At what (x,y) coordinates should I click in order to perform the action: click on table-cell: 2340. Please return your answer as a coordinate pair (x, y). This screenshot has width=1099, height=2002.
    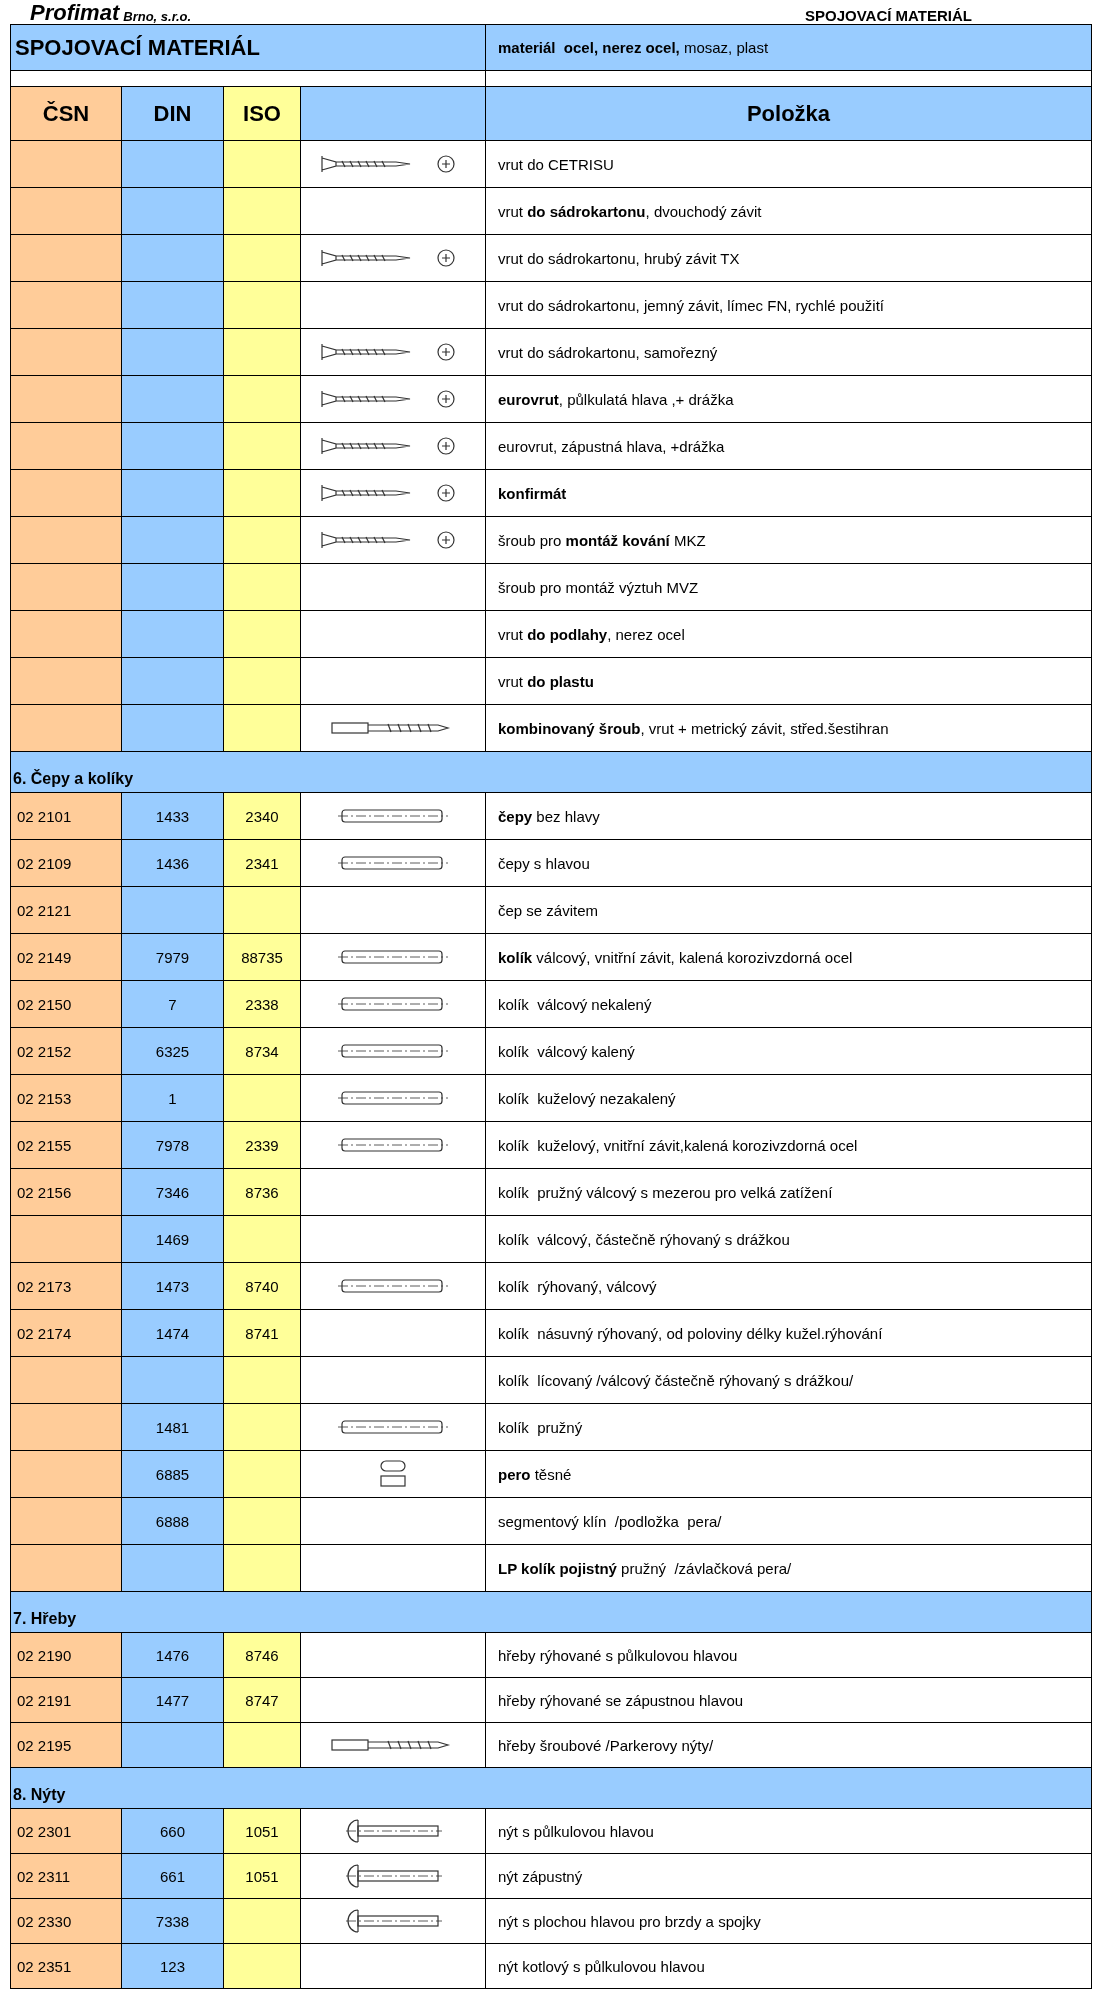
    Looking at the image, I should click on (262, 816).